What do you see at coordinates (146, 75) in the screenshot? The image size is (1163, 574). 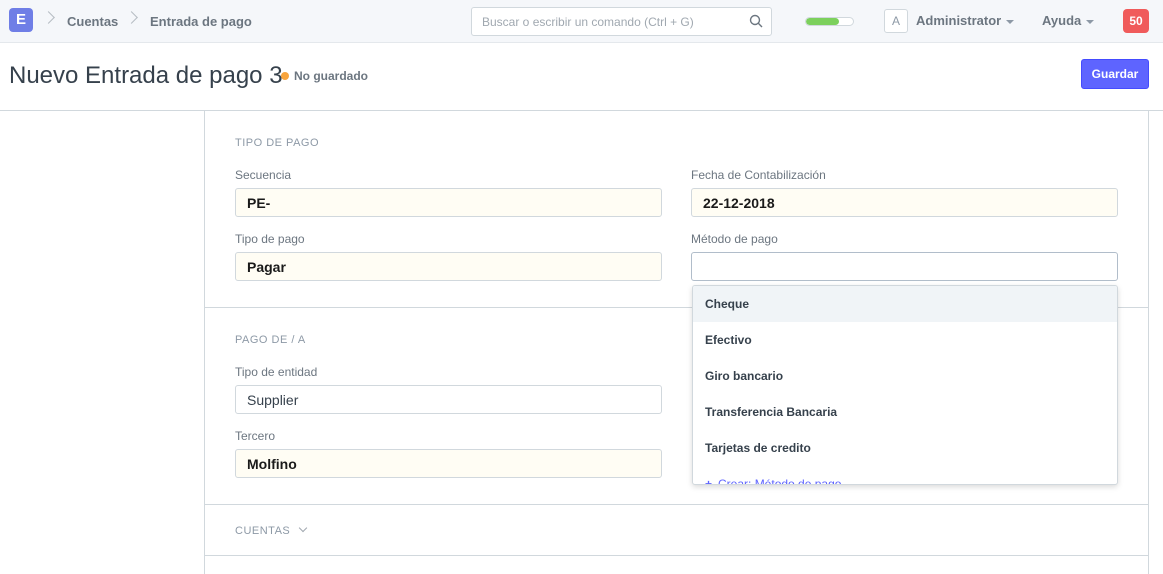 I see `page-title: Nuevo Entrada de pago 3` at bounding box center [146, 75].